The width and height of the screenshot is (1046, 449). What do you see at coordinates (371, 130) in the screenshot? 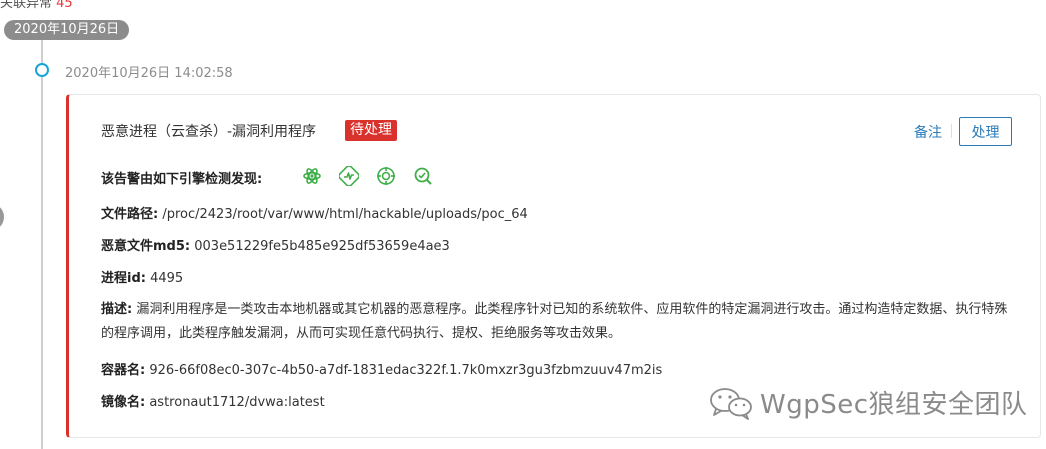
I see `status-badge: 待处理` at bounding box center [371, 130].